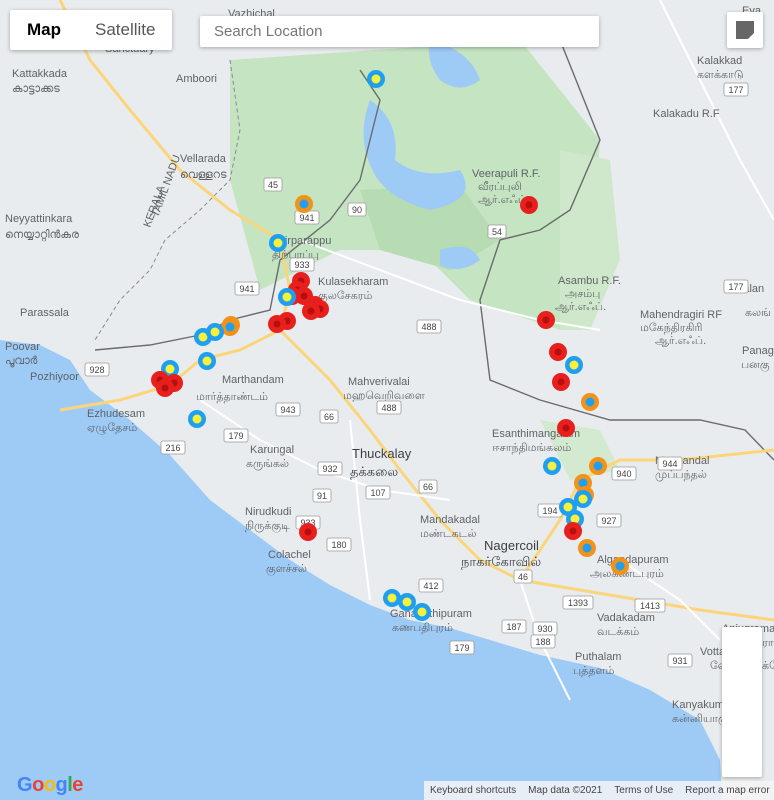  What do you see at coordinates (742, 739) in the screenshot?
I see `zoom-out-button` at bounding box center [742, 739].